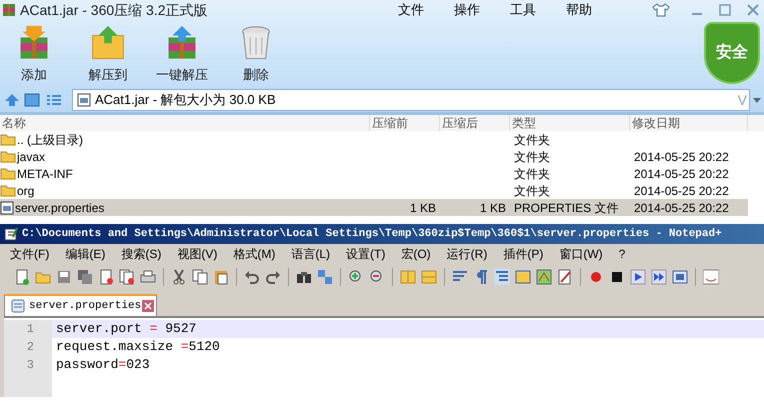  Describe the element at coordinates (18, 306) in the screenshot. I see `document-icon` at that location.